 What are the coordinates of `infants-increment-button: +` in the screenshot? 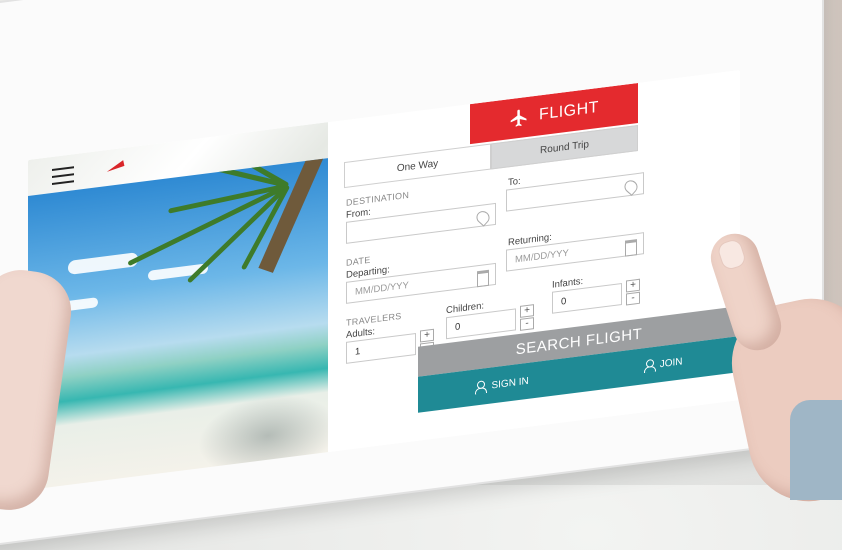 It's located at (633, 285).